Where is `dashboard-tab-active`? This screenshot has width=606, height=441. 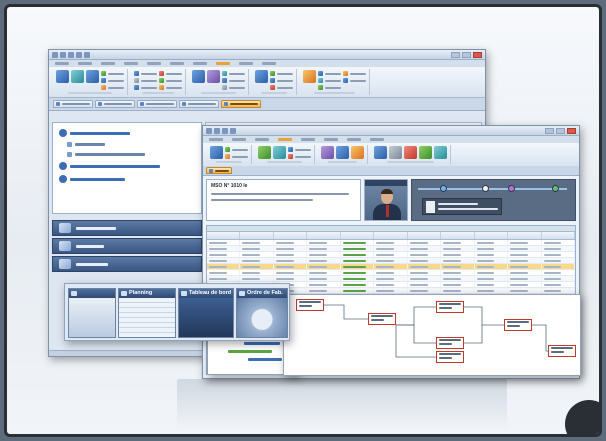 dashboard-tab-active is located at coordinates (219, 170).